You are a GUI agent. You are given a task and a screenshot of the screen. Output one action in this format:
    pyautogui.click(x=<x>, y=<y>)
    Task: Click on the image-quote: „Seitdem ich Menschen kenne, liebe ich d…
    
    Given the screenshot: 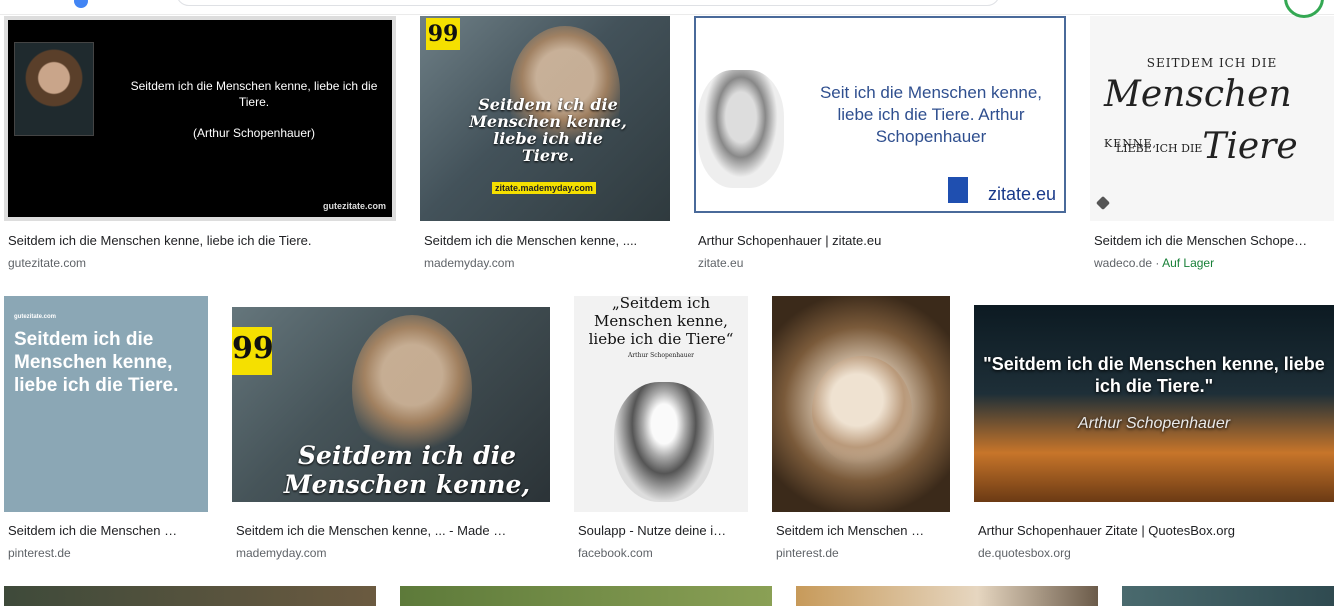 What is the action you would take?
    pyautogui.click(x=661, y=322)
    